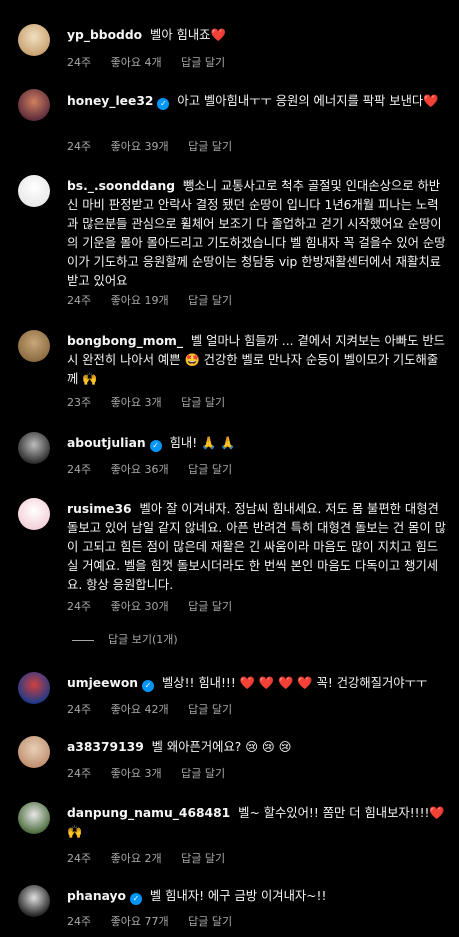 This screenshot has width=459, height=937. What do you see at coordinates (96, 896) in the screenshot?
I see `comment-username: phanayo` at bounding box center [96, 896].